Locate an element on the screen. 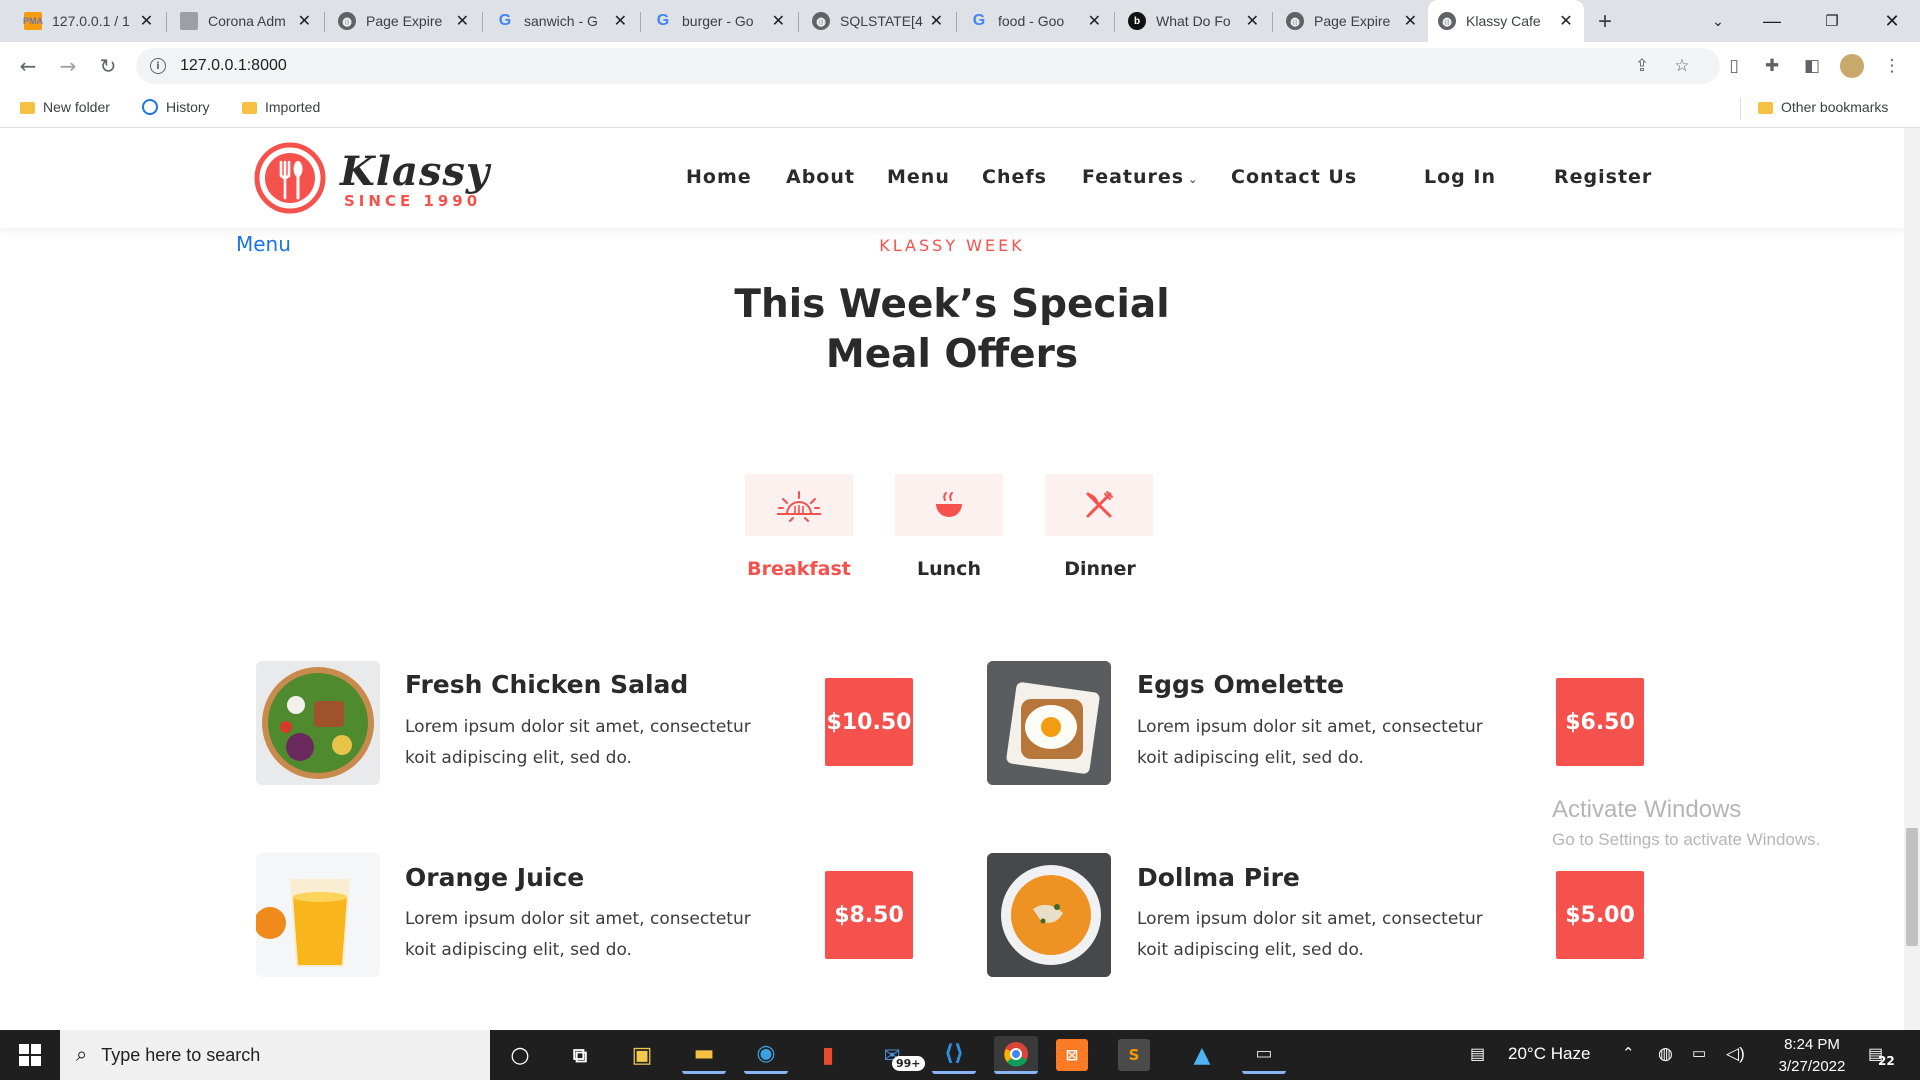 This screenshot has height=1080, width=1920. notifications-icon: ▤ 22 is located at coordinates (1881, 1056).